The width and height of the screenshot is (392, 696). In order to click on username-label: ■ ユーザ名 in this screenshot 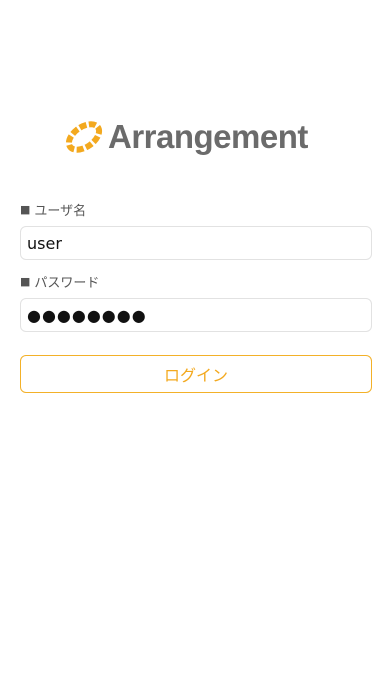, I will do `click(53, 209)`.